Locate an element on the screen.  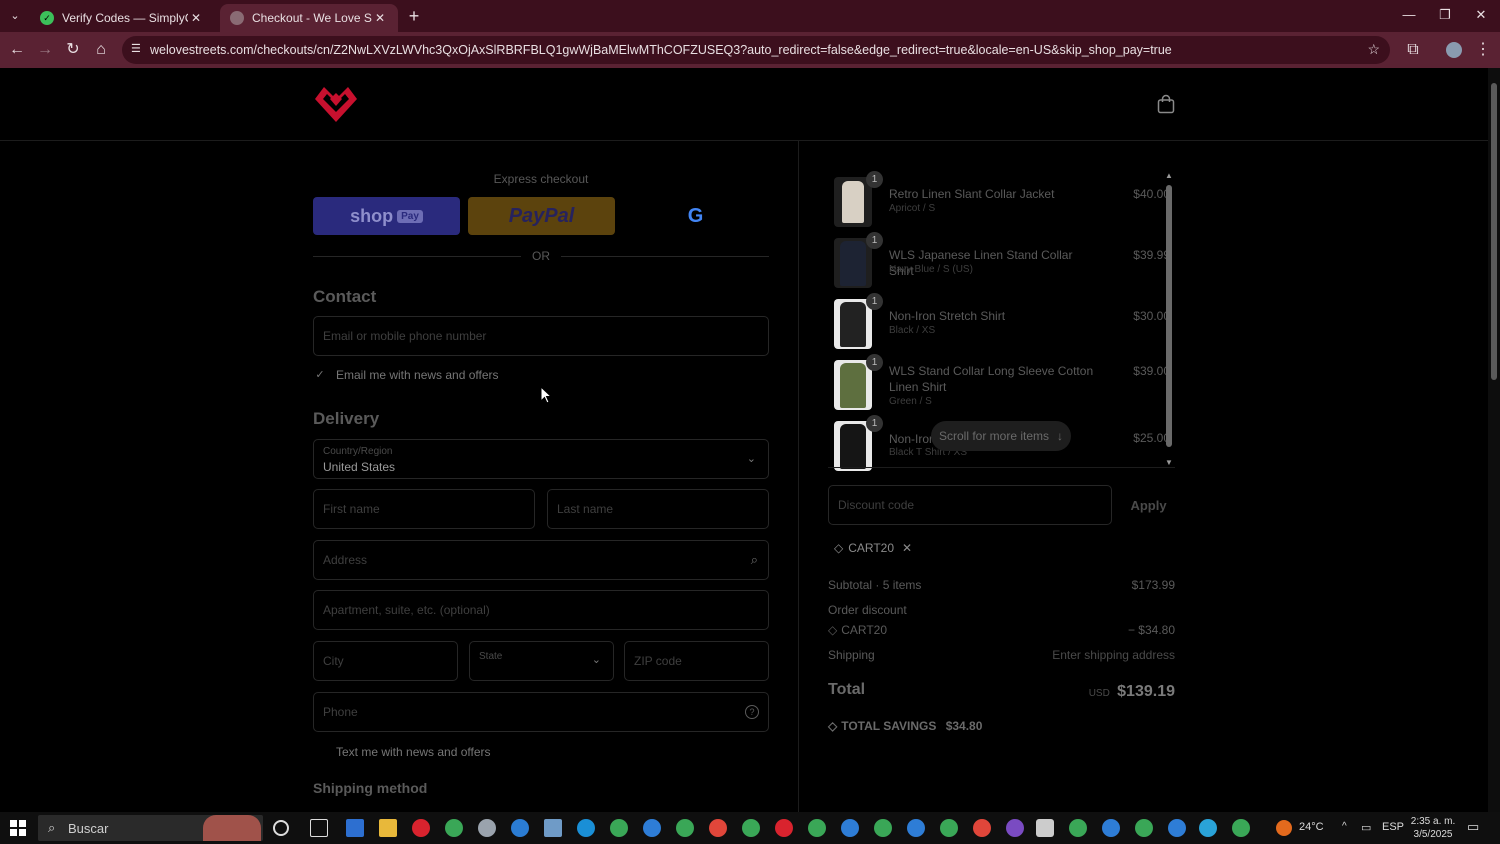
text-news-checkbox: Text me with news and offers is located at coordinates (402, 752).